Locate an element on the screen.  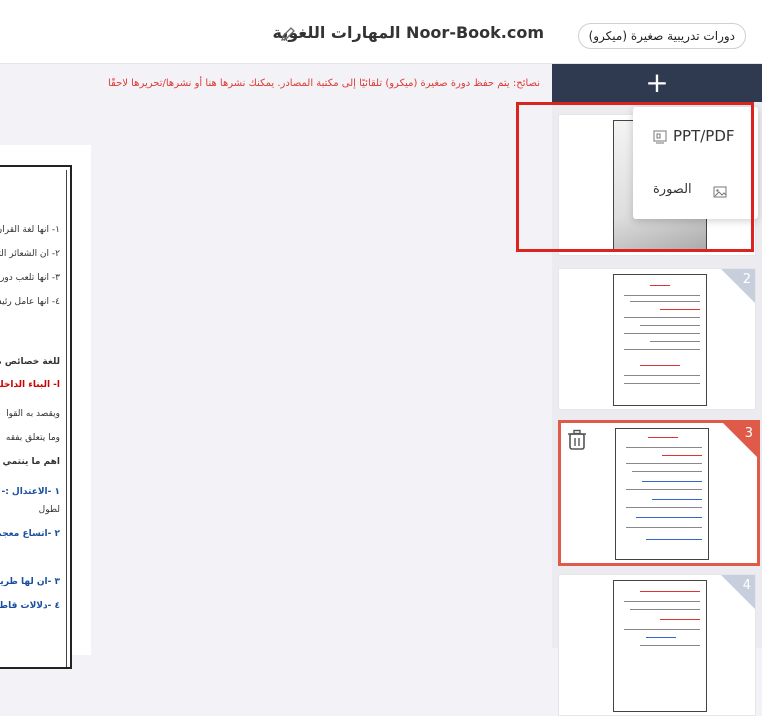
doc-line: ١ -الاعتدال :- is located at coordinates (30, 492).